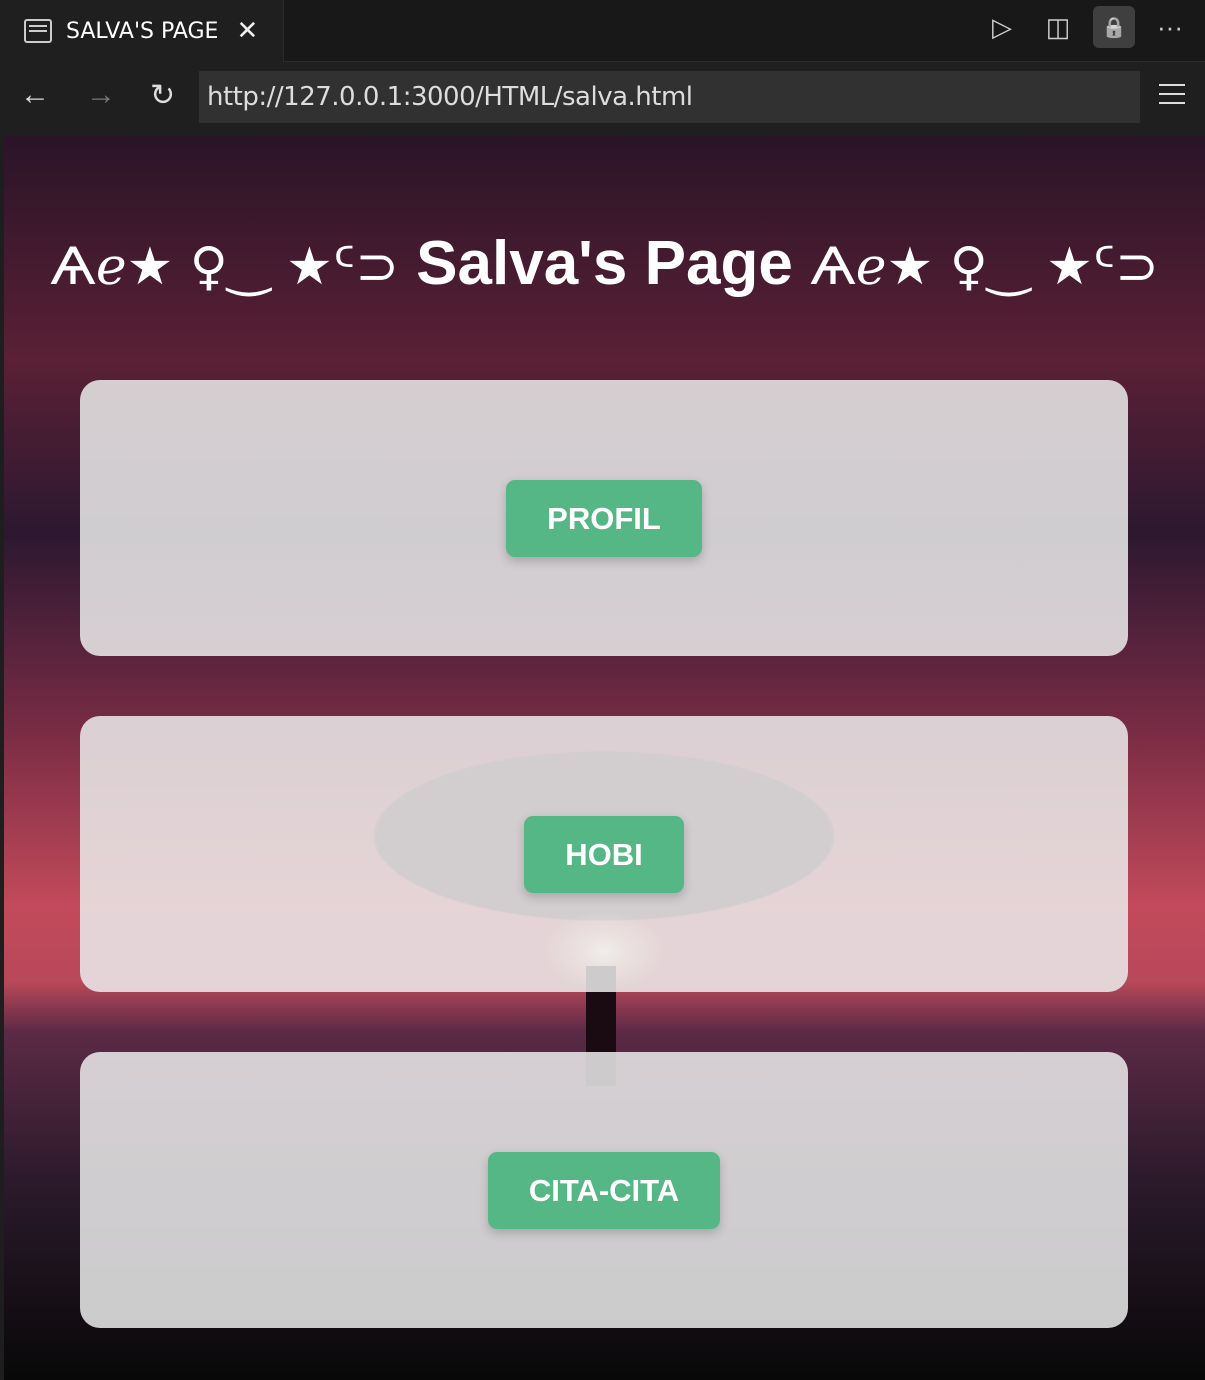 This screenshot has height=1380, width=1205. I want to click on tab-bar: SALVA'S PAGE ✕ ▷ ◫ 🔒 ···, so click(602, 31).